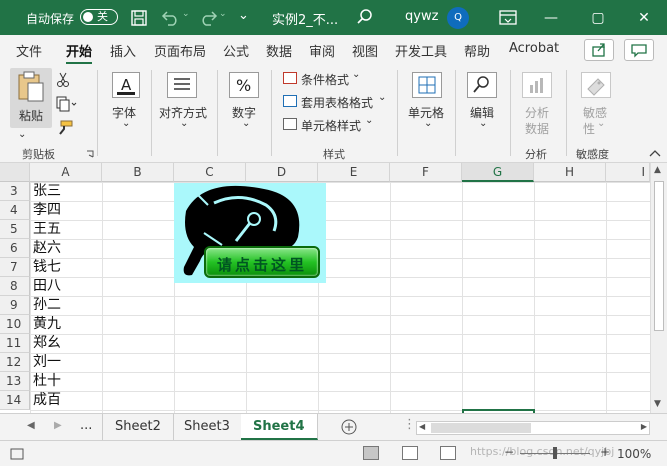  I want to click on zoom-slider-thumb, so click(555, 453).